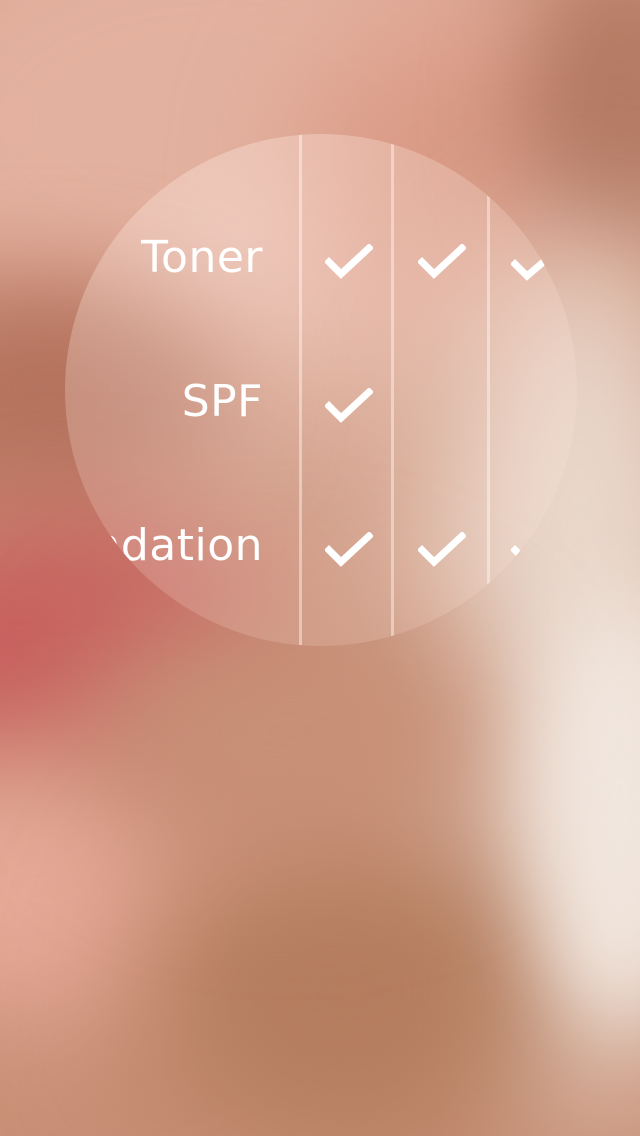  What do you see at coordinates (202, 257) in the screenshot?
I see `row-label-toner: Toner` at bounding box center [202, 257].